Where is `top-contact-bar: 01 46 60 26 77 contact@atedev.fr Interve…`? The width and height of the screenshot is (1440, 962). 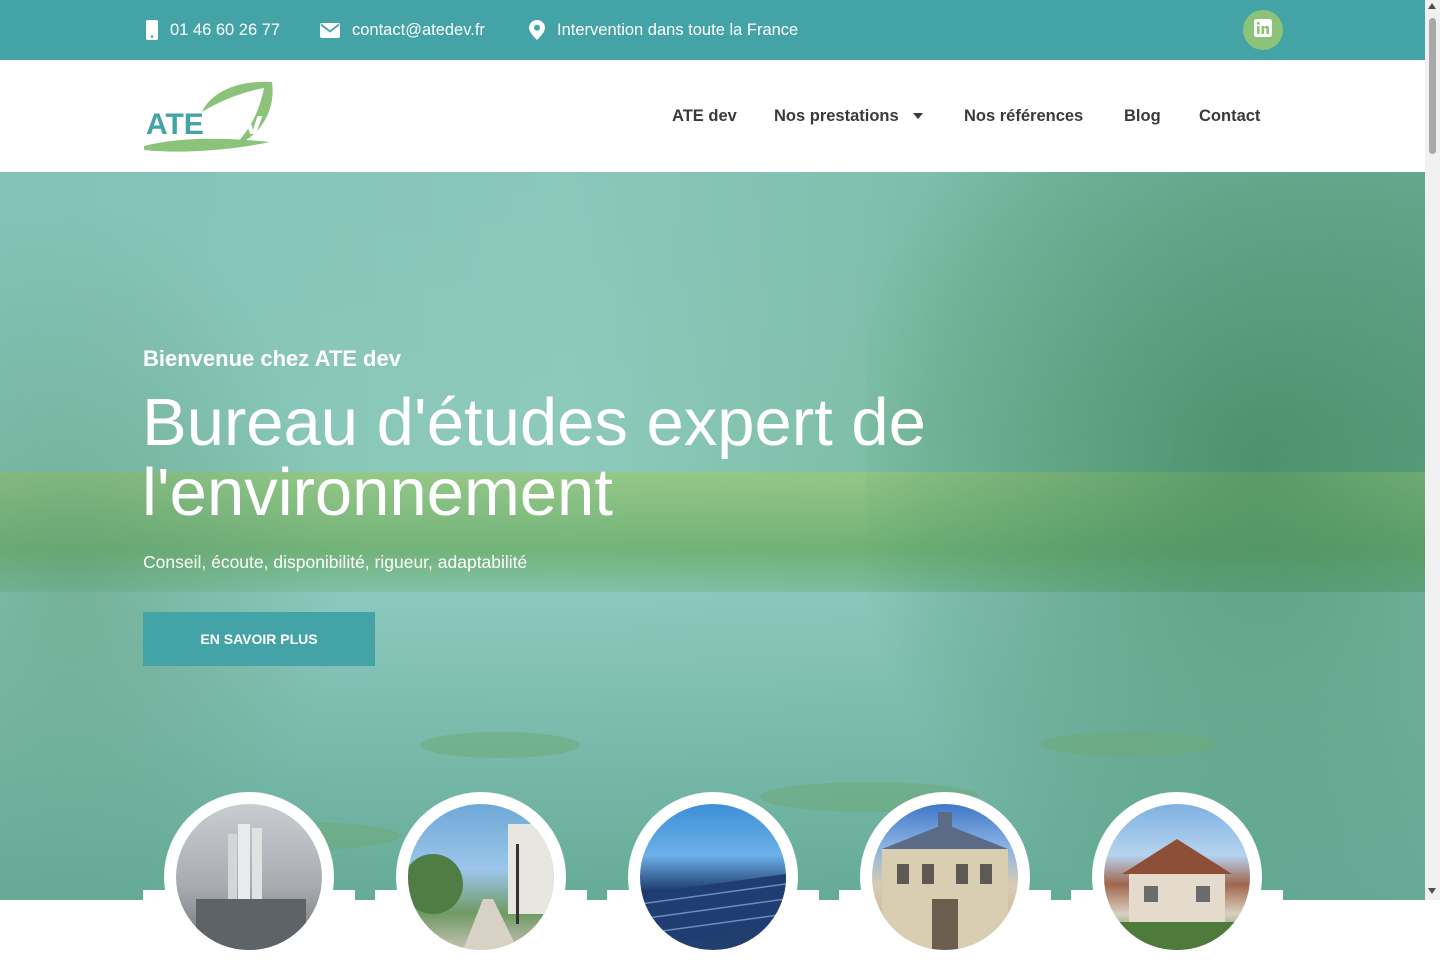 top-contact-bar: 01 46 60 26 77 contact@atedev.fr Interve… is located at coordinates (712, 30).